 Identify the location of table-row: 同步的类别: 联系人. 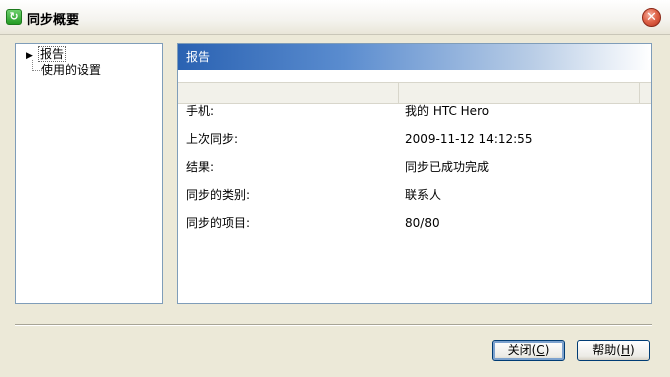
(414, 195).